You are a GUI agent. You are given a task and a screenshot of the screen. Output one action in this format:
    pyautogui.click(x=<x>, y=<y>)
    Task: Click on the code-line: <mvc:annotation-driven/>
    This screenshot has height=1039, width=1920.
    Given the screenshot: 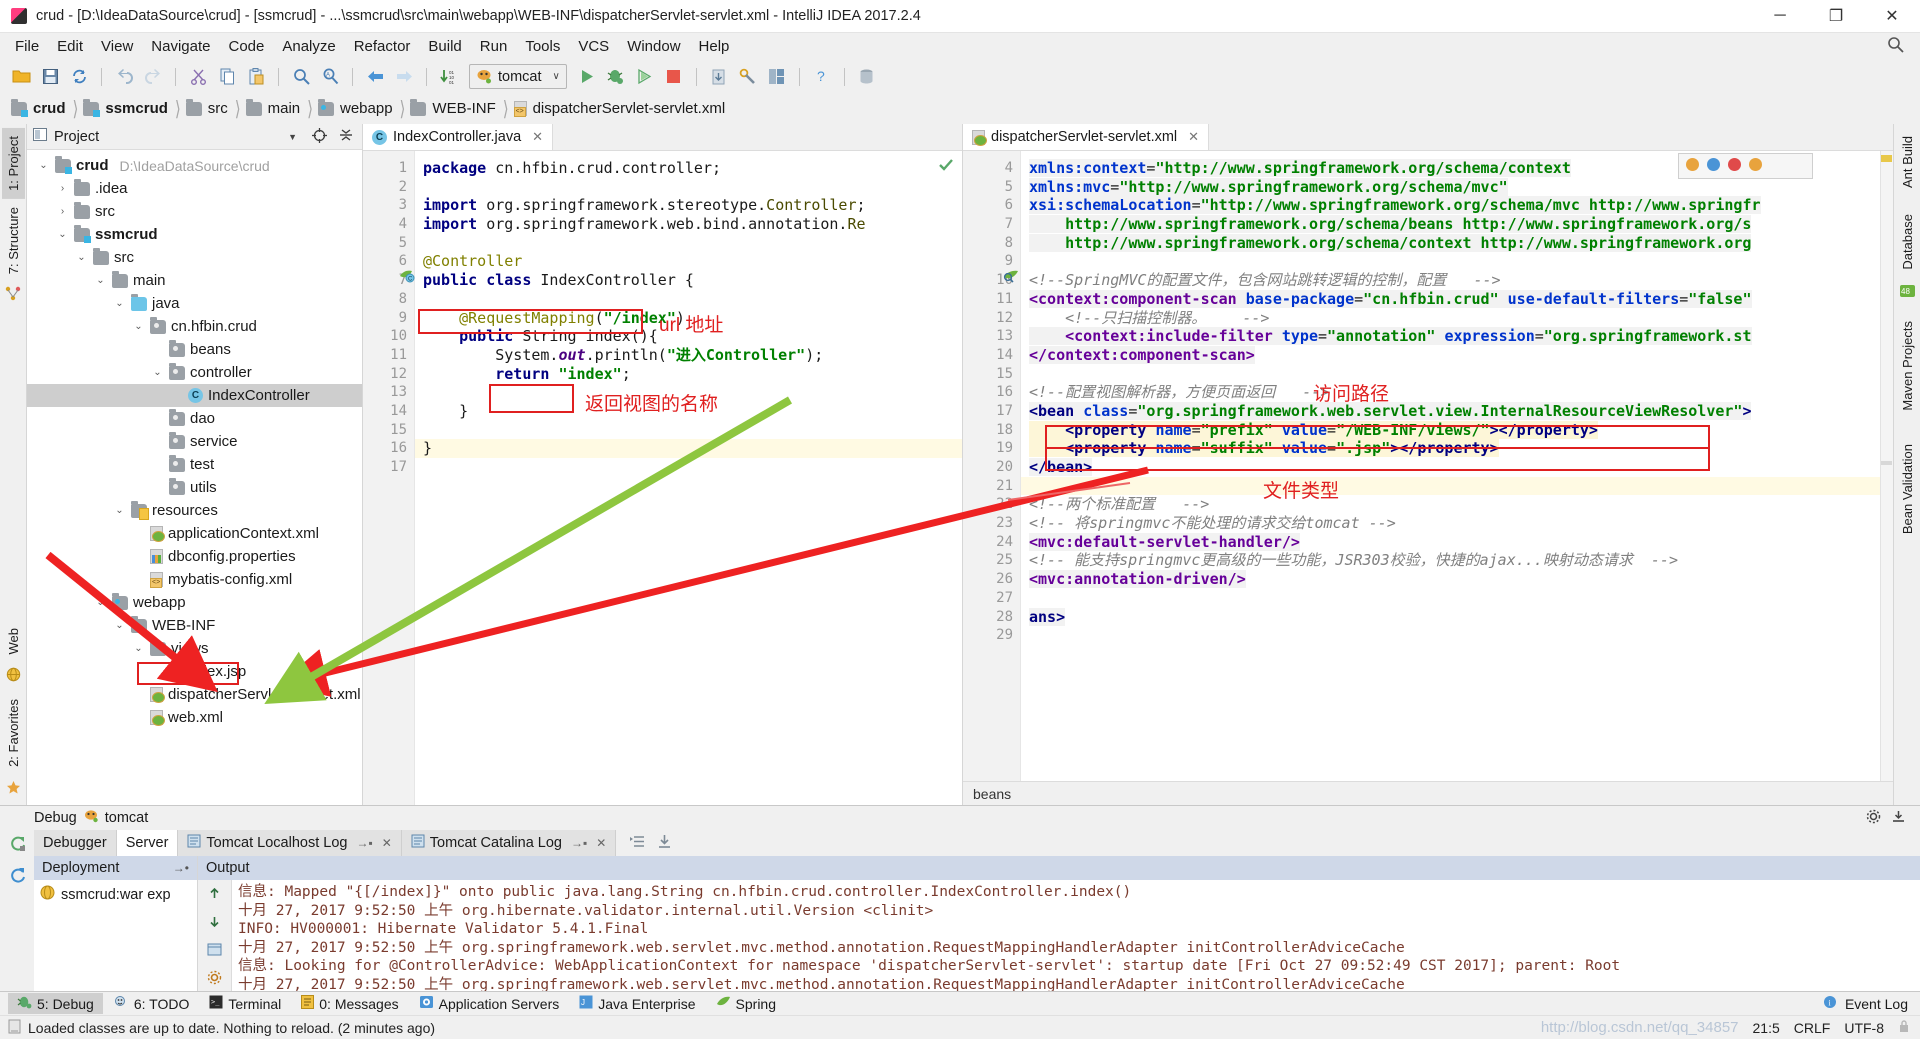 What is the action you would take?
    pyautogui.click(x=1457, y=579)
    